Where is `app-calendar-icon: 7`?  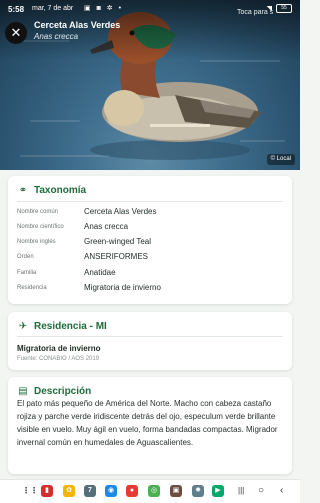 app-calendar-icon: 7 is located at coordinates (90, 491).